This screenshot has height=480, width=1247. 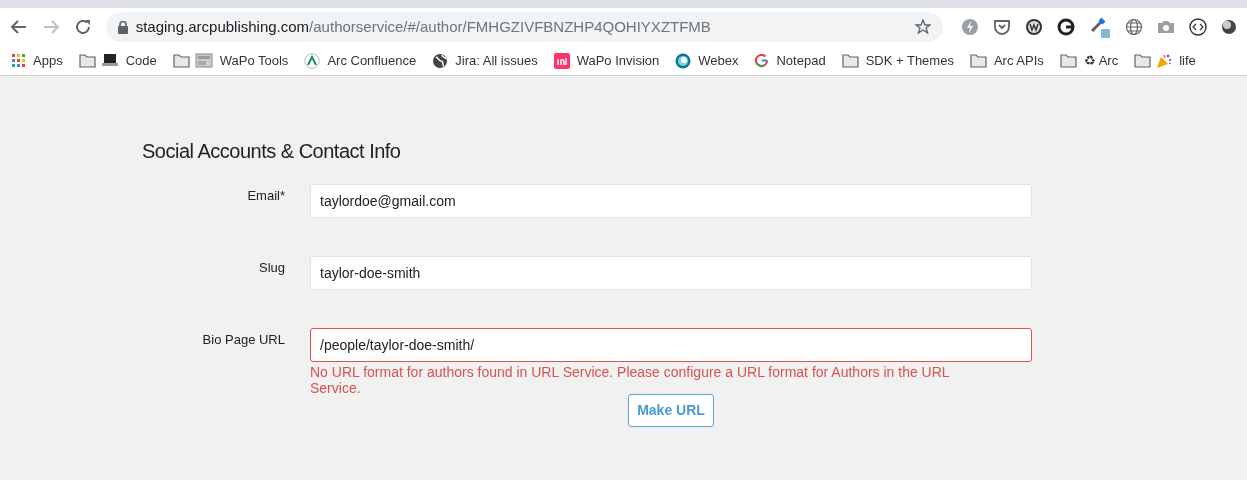 What do you see at coordinates (266, 196) in the screenshot?
I see `field-label: Email*` at bounding box center [266, 196].